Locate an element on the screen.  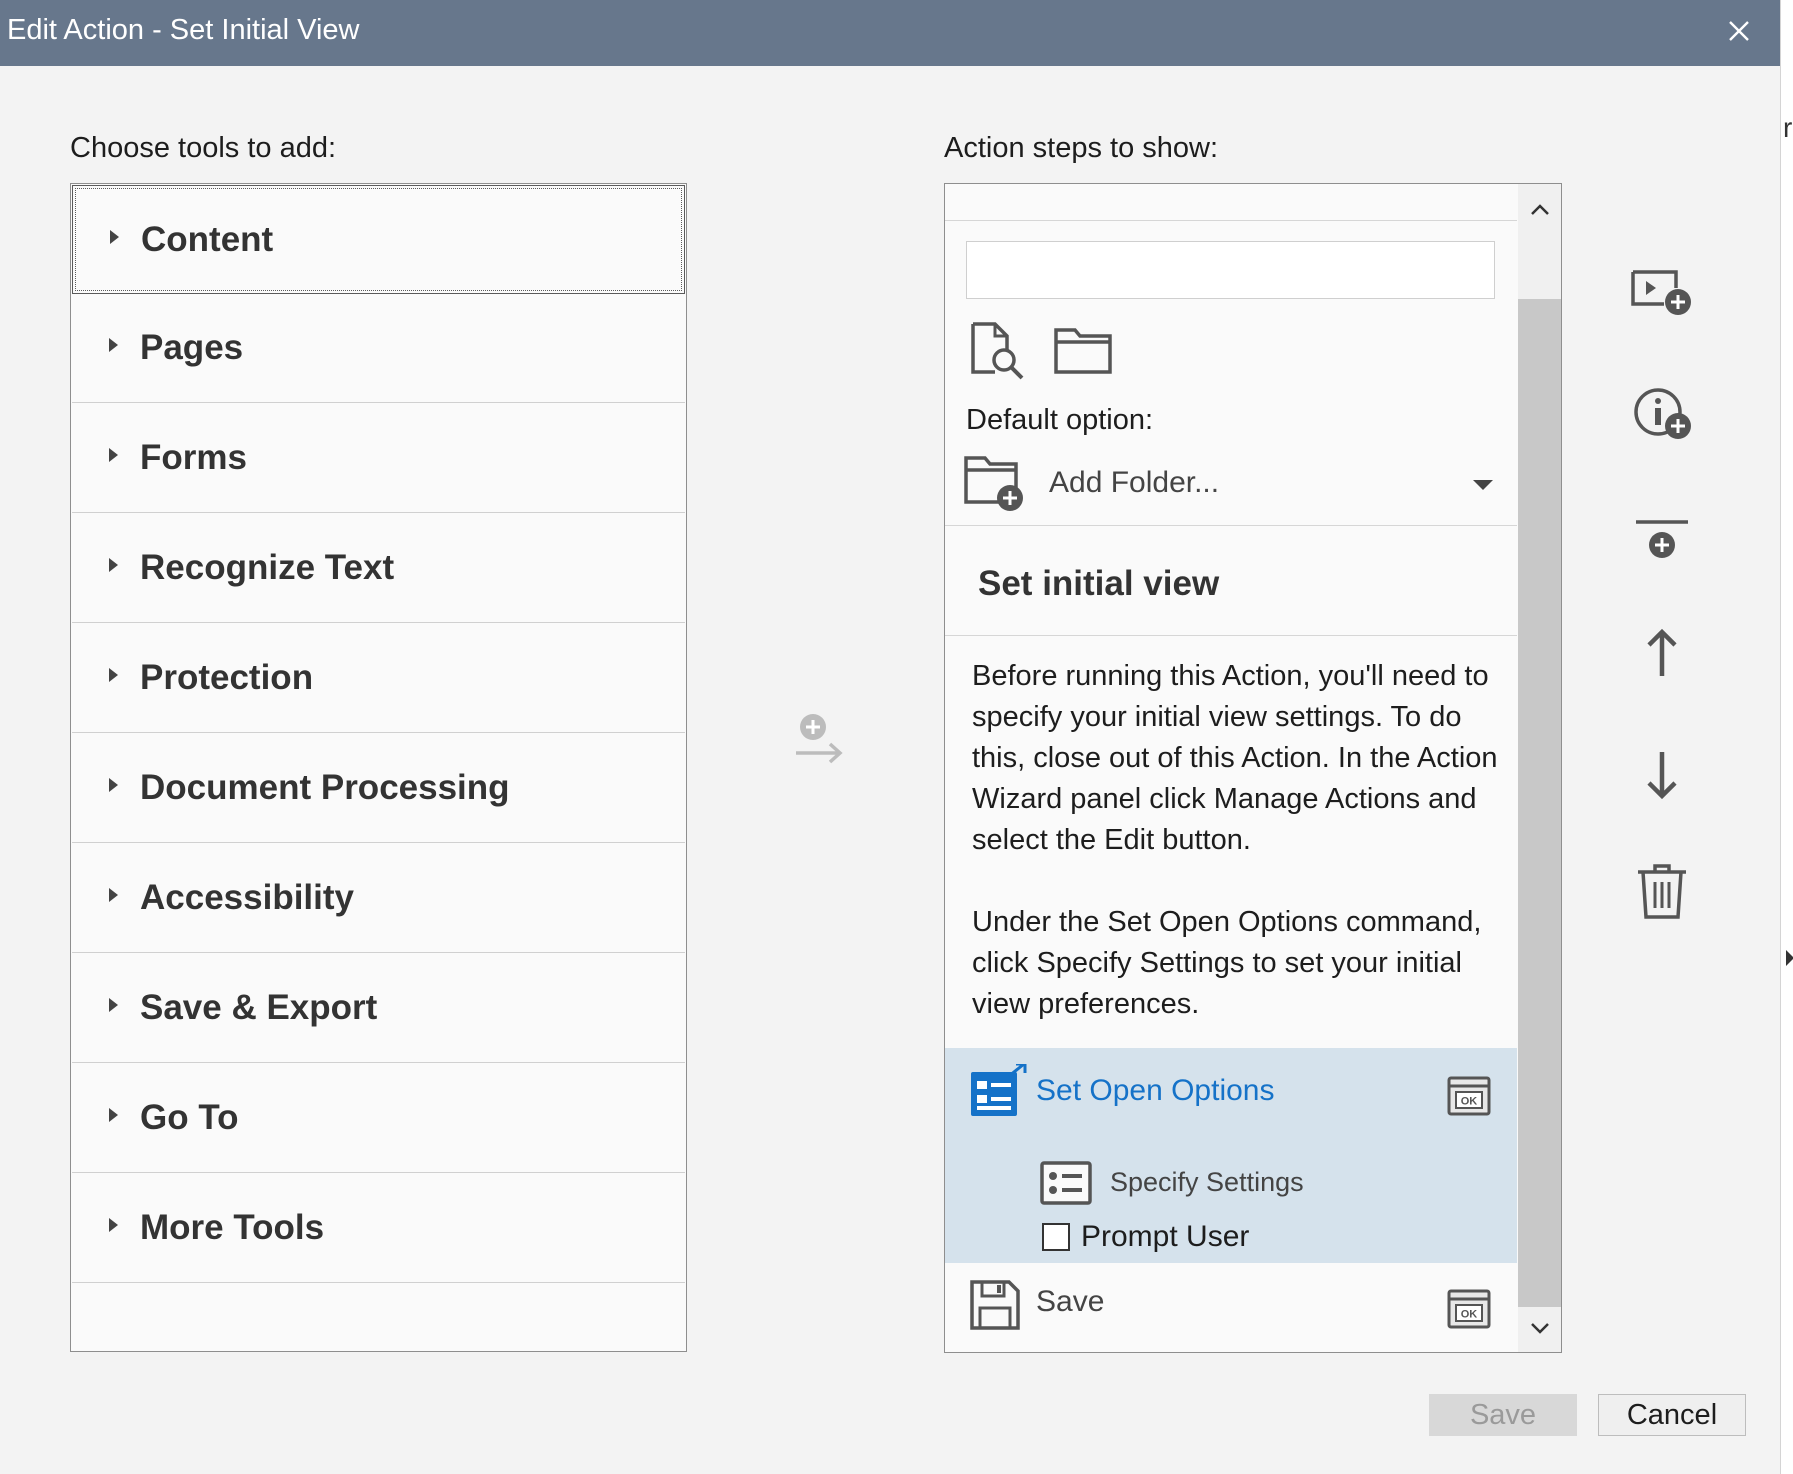
tool-category-label: Forms is located at coordinates (193, 457).